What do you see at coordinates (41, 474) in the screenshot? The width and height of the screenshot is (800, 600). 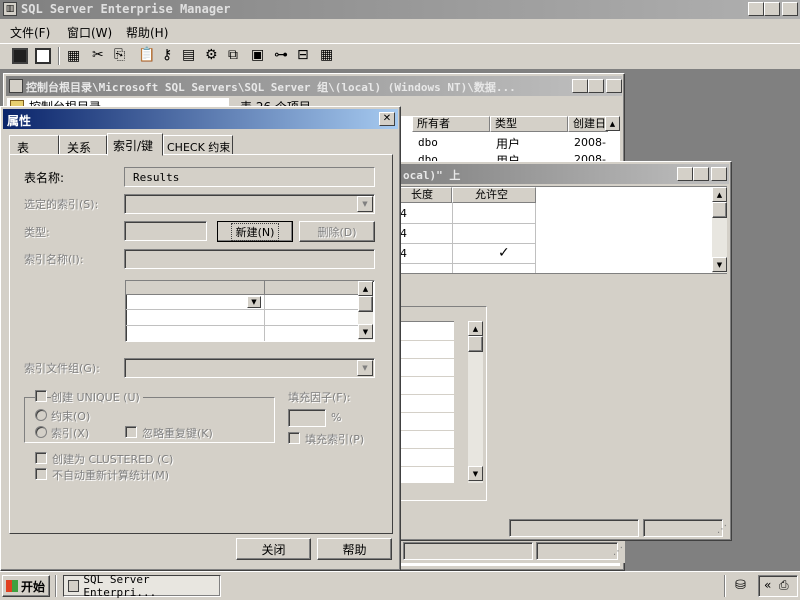 I see `no-recompute-checkbox` at bounding box center [41, 474].